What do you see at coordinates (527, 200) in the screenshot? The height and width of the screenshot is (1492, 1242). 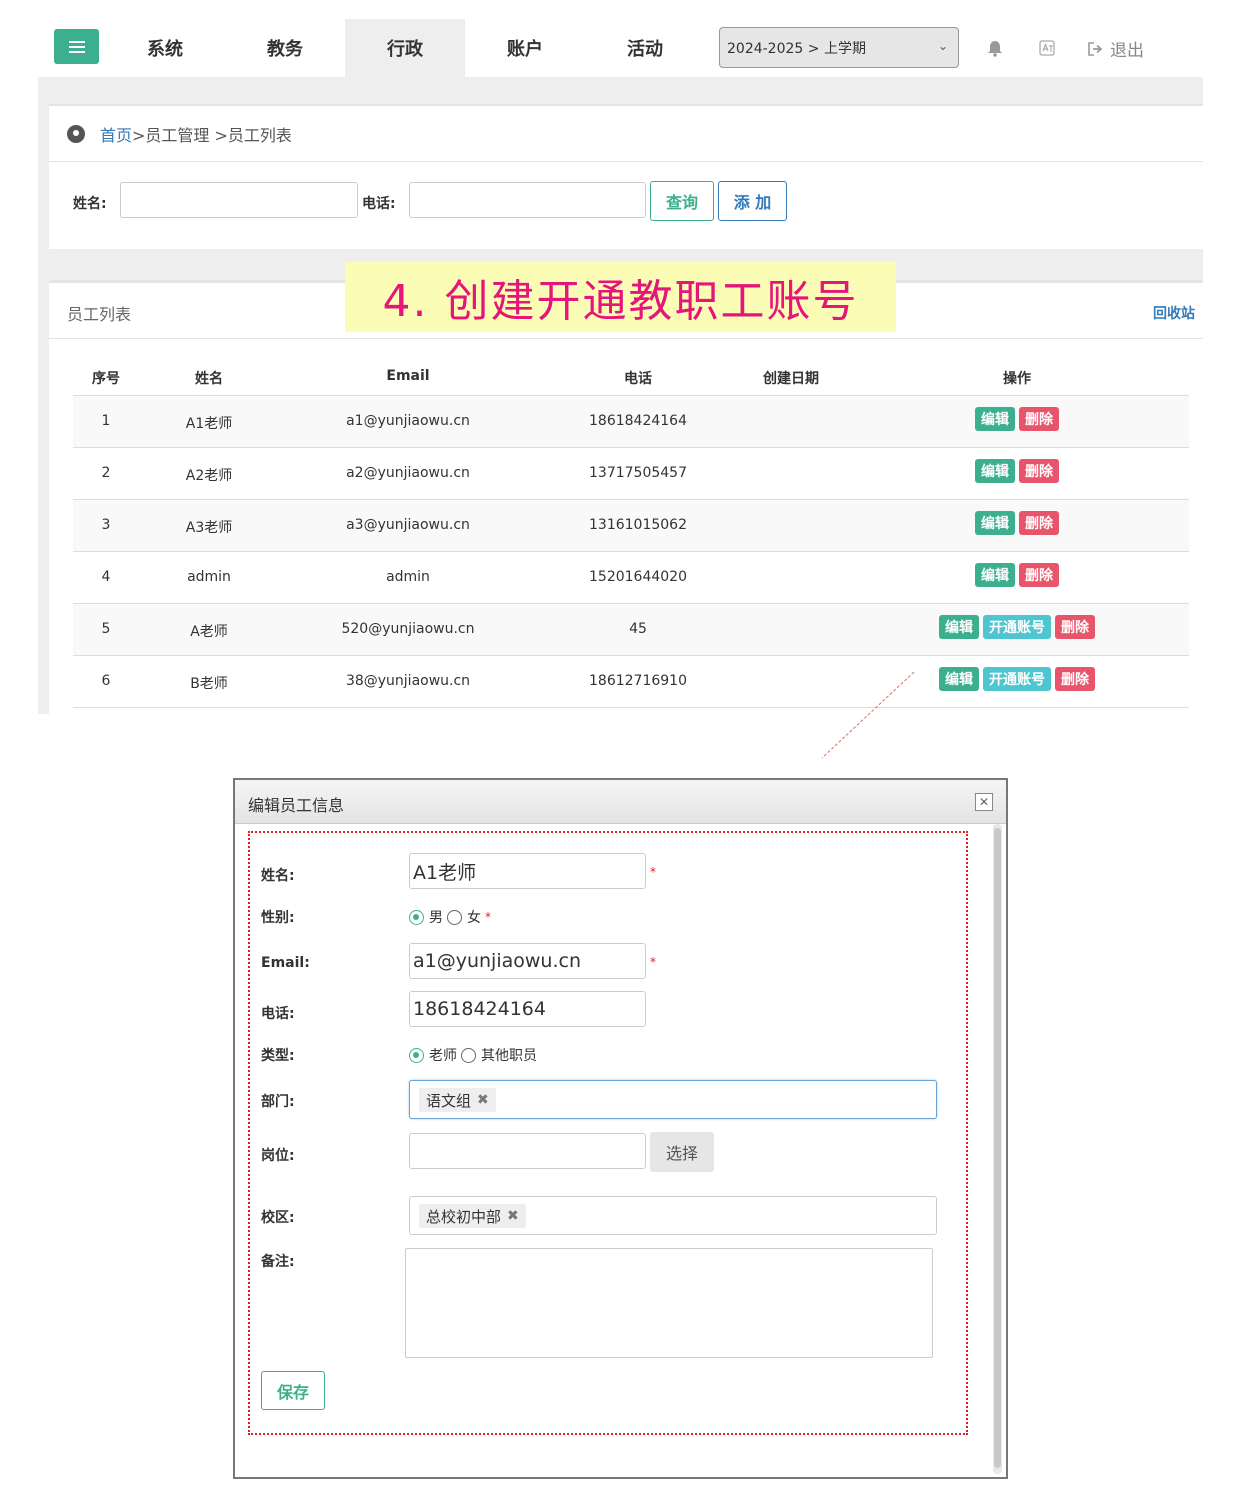 I see `phone-filter-input` at bounding box center [527, 200].